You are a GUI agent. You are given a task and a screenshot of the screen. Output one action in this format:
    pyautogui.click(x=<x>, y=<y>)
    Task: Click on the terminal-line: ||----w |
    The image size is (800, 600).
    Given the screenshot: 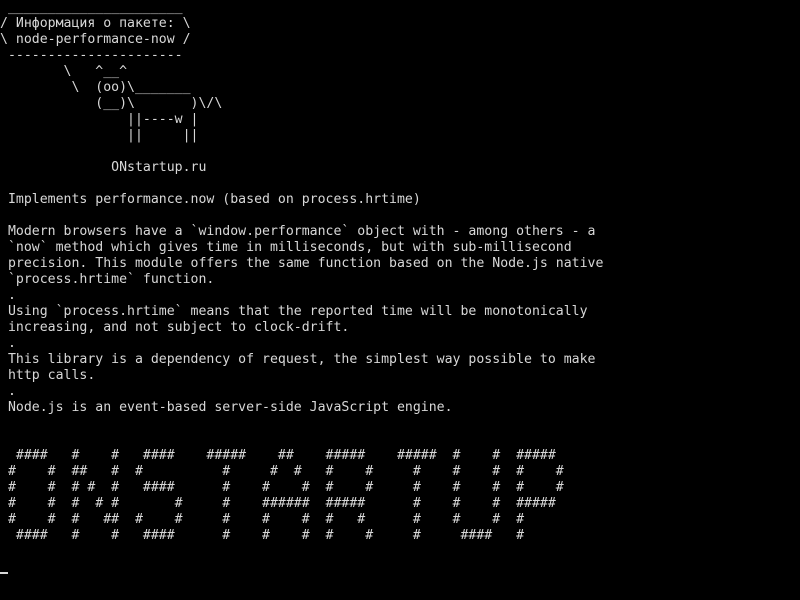 What is the action you would take?
    pyautogui.click(x=99, y=119)
    